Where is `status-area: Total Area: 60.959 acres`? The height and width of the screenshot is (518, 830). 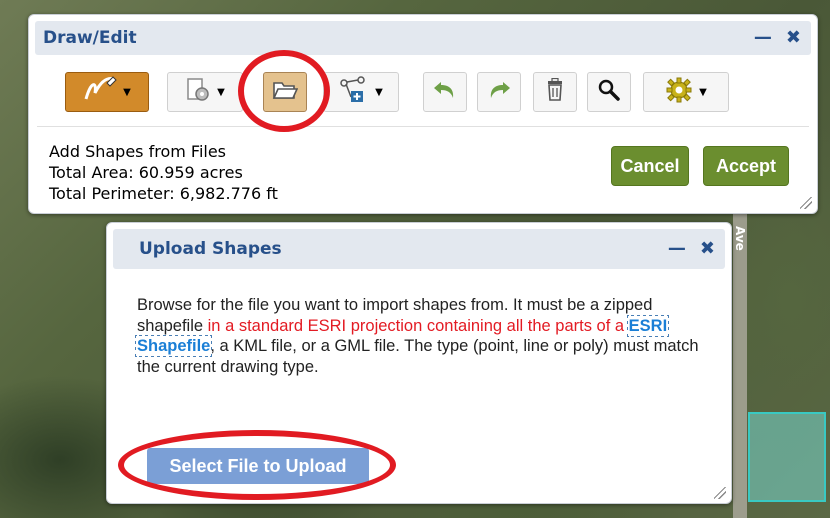 status-area: Total Area: 60.959 acres is located at coordinates (146, 172).